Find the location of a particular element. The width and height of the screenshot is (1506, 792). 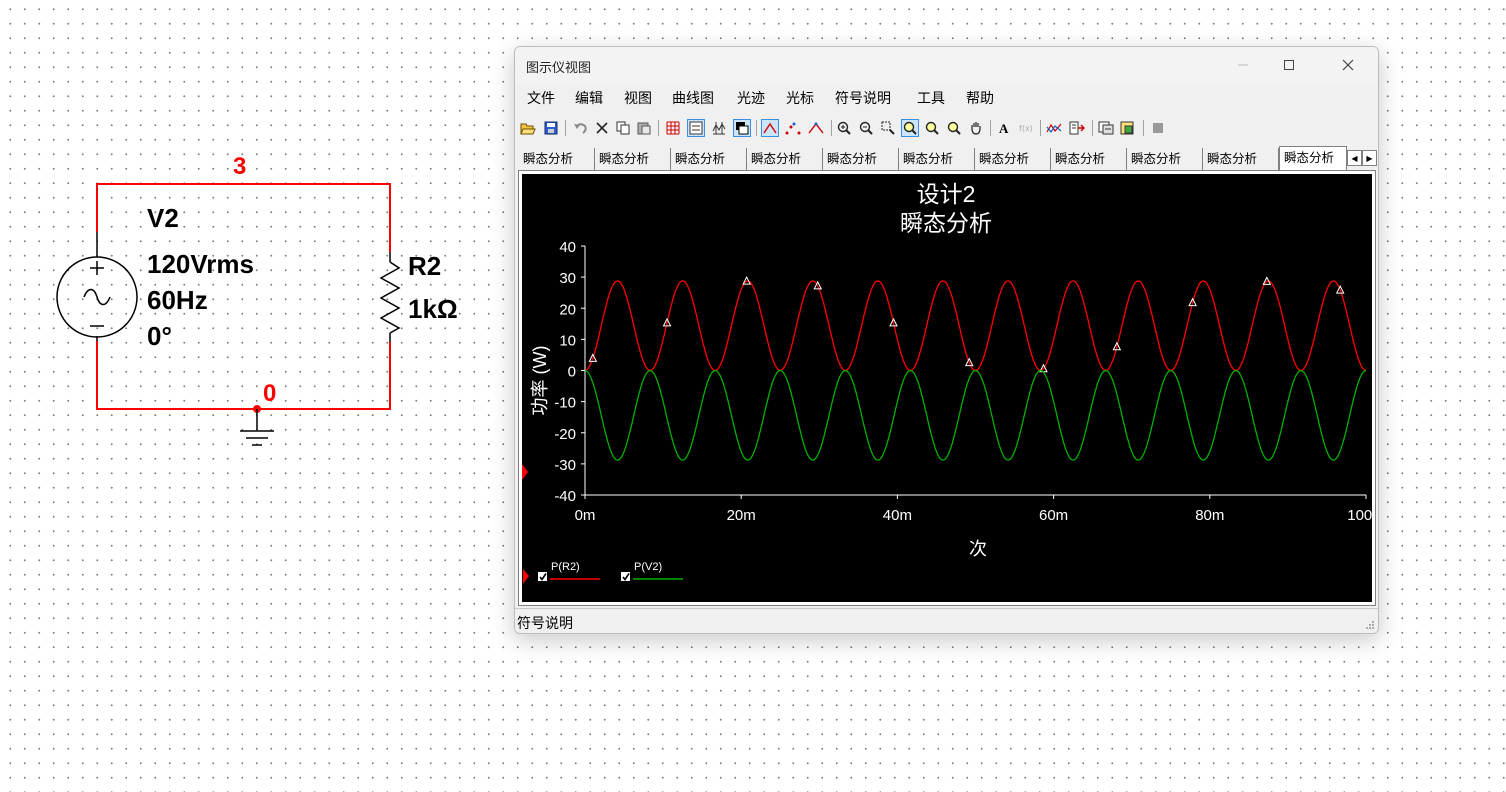

net-label-ground: 0 is located at coordinates (269, 394).